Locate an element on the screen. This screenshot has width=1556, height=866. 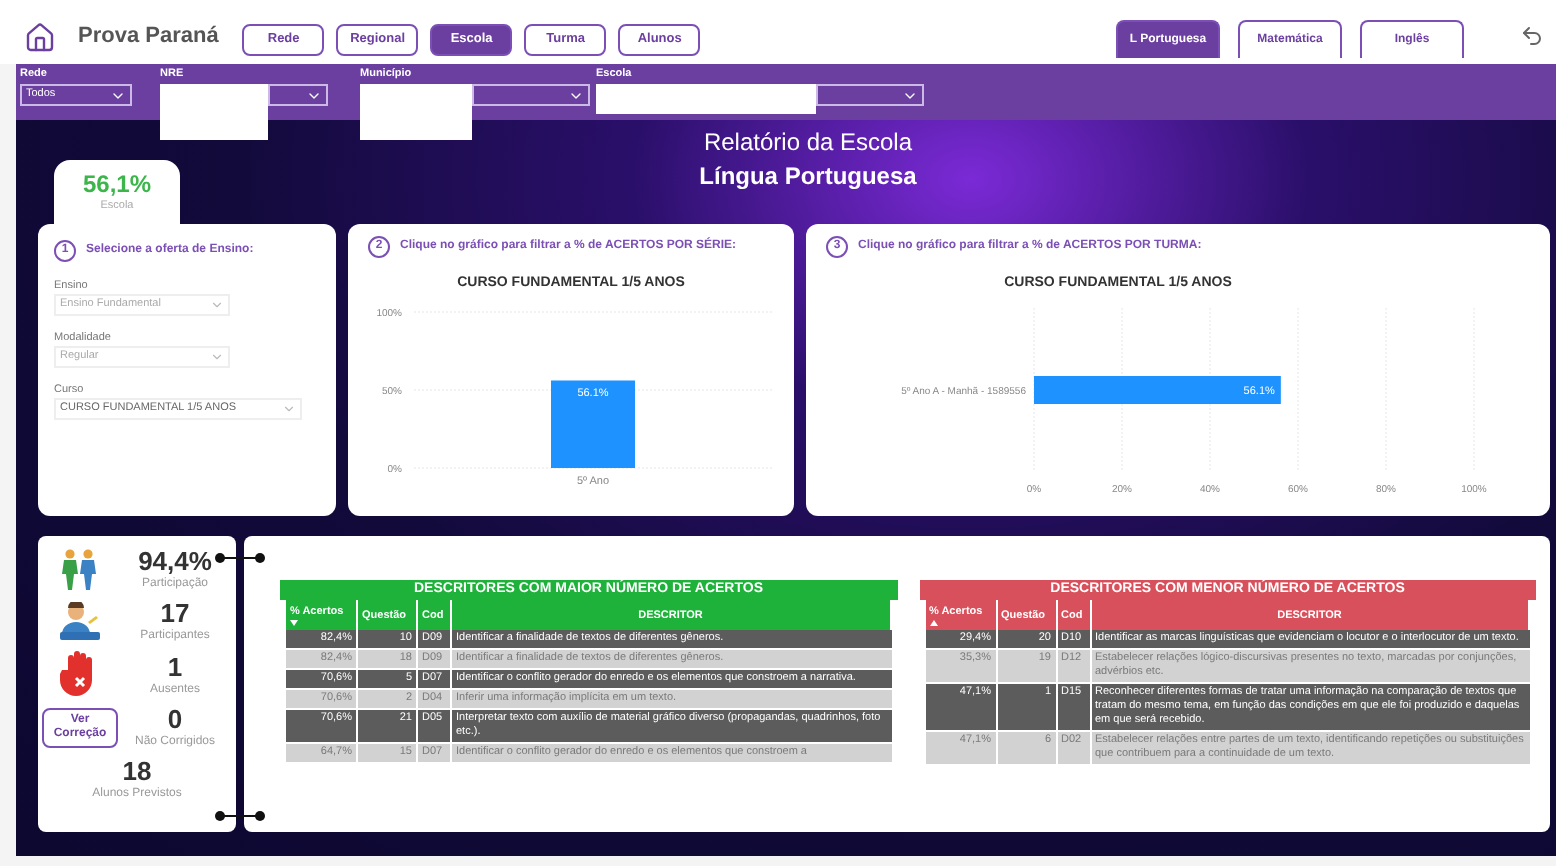
home-icon is located at coordinates (40, 38).